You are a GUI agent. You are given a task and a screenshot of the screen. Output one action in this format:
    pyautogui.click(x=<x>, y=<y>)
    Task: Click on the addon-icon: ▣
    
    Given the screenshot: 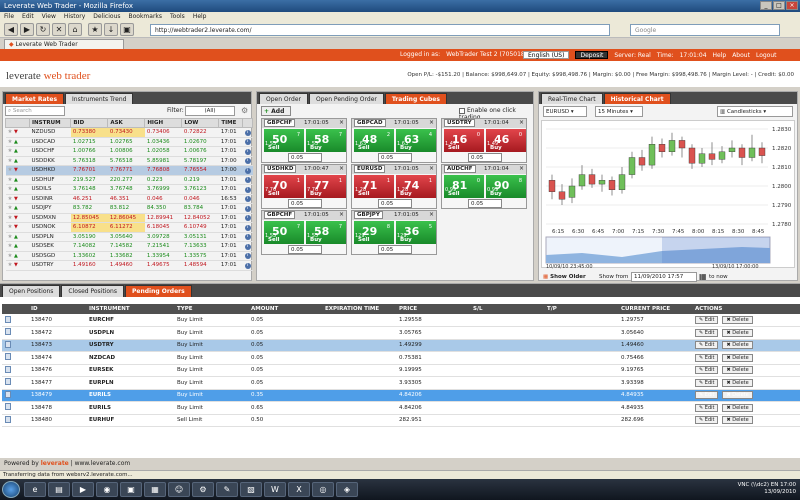 What is the action you would take?
    pyautogui.click(x=127, y=29)
    